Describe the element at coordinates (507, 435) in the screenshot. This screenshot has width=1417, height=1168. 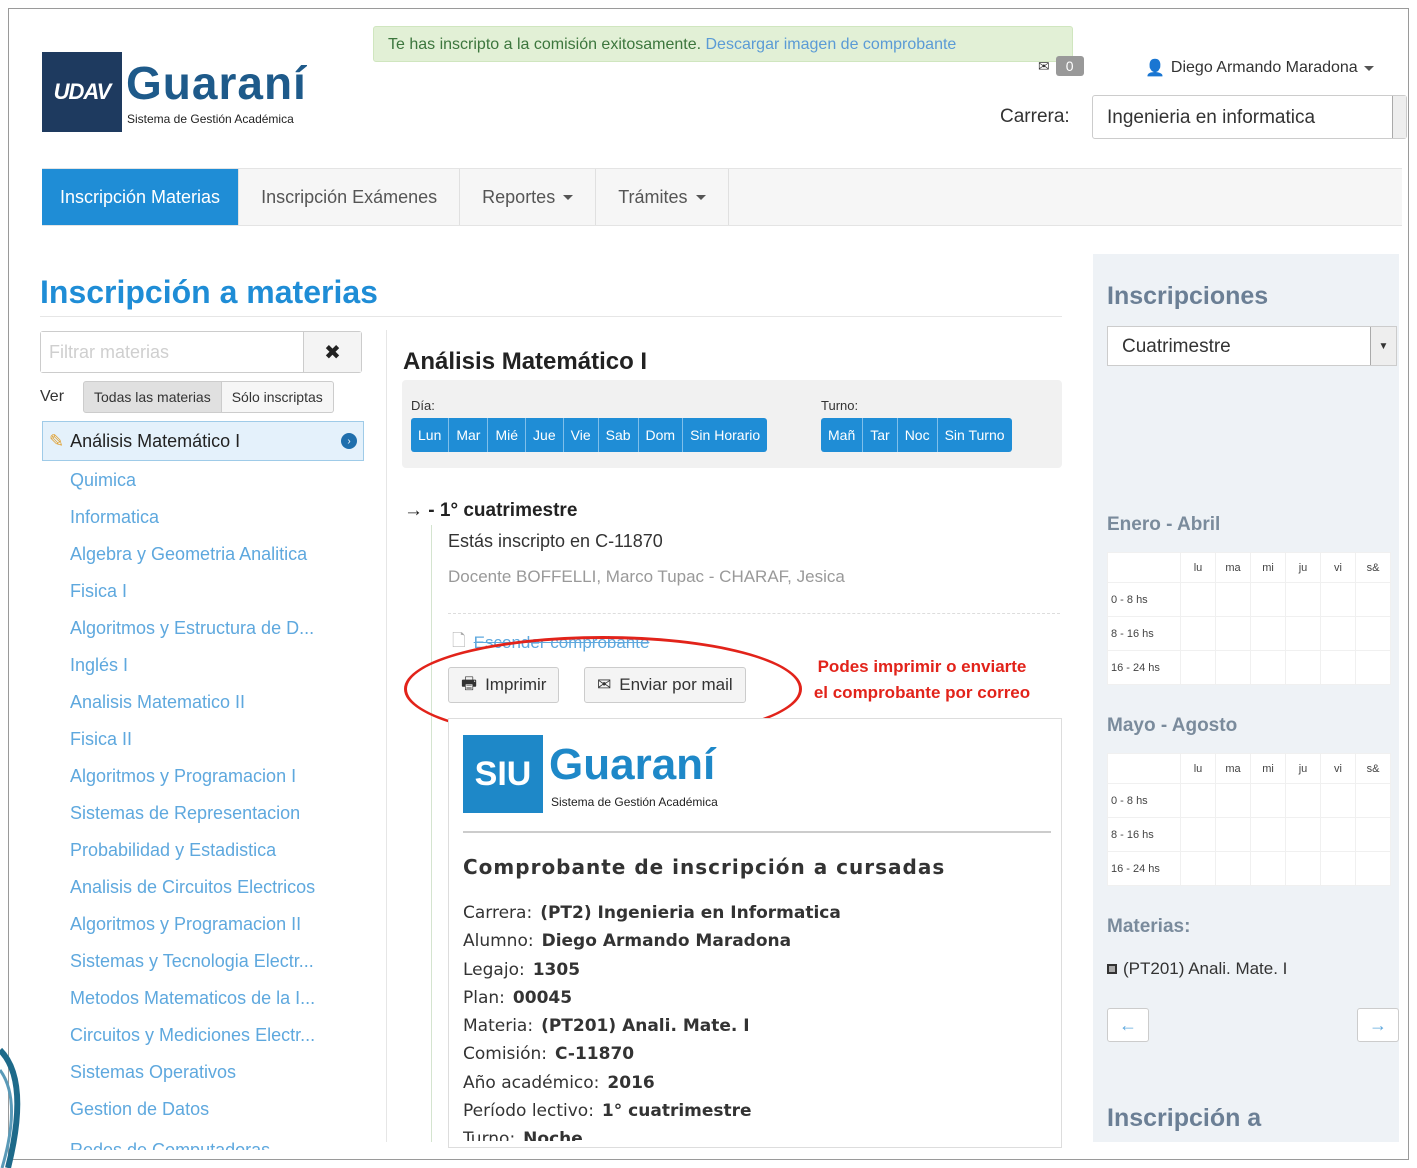
I see `day-button-mie: Mié` at that location.